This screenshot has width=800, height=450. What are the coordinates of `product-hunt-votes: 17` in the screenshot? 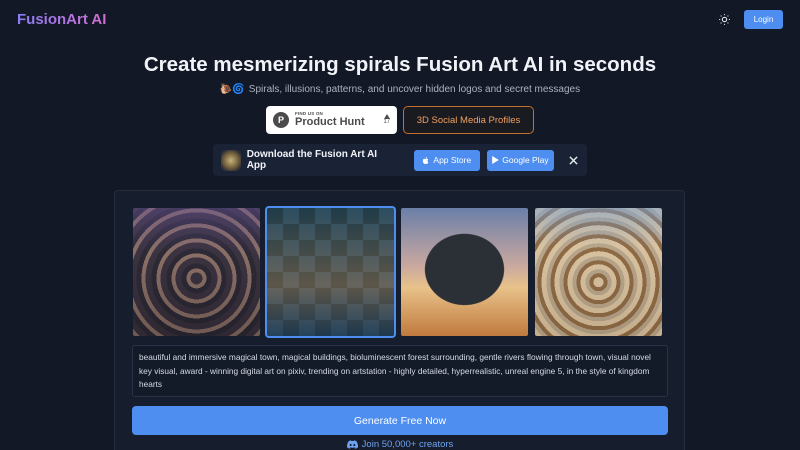 It's located at (386, 120).